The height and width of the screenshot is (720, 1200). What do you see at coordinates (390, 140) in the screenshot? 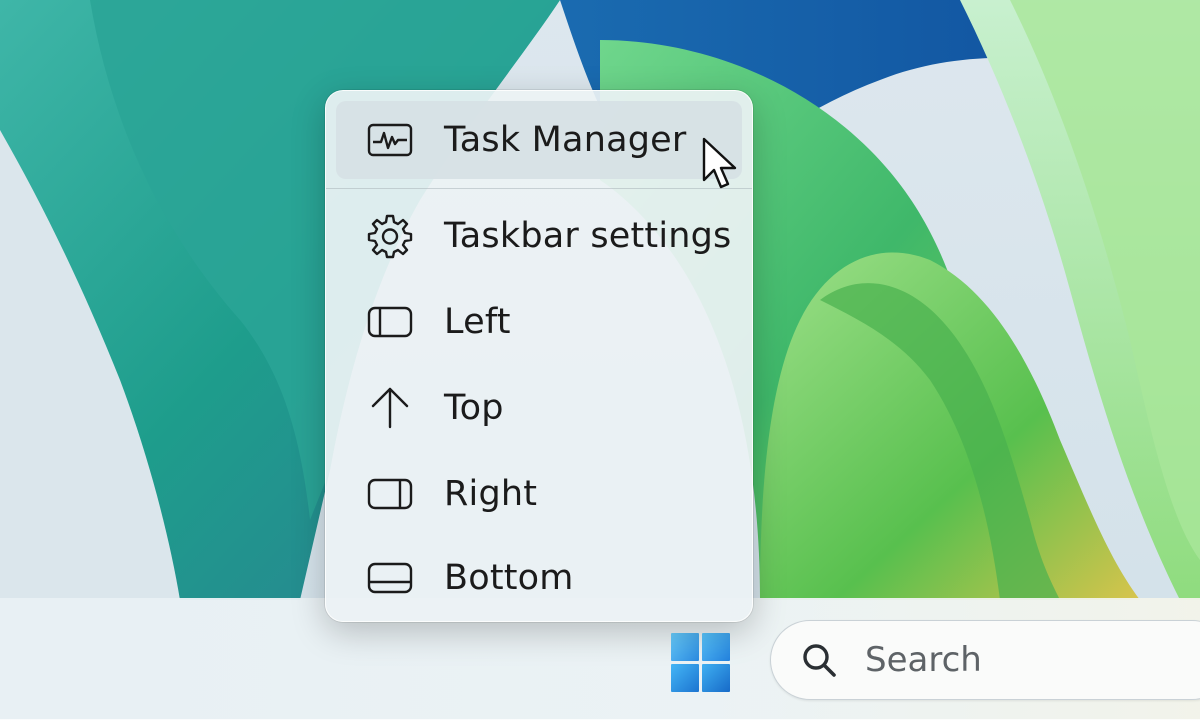
I see `activity-monitor-icon` at bounding box center [390, 140].